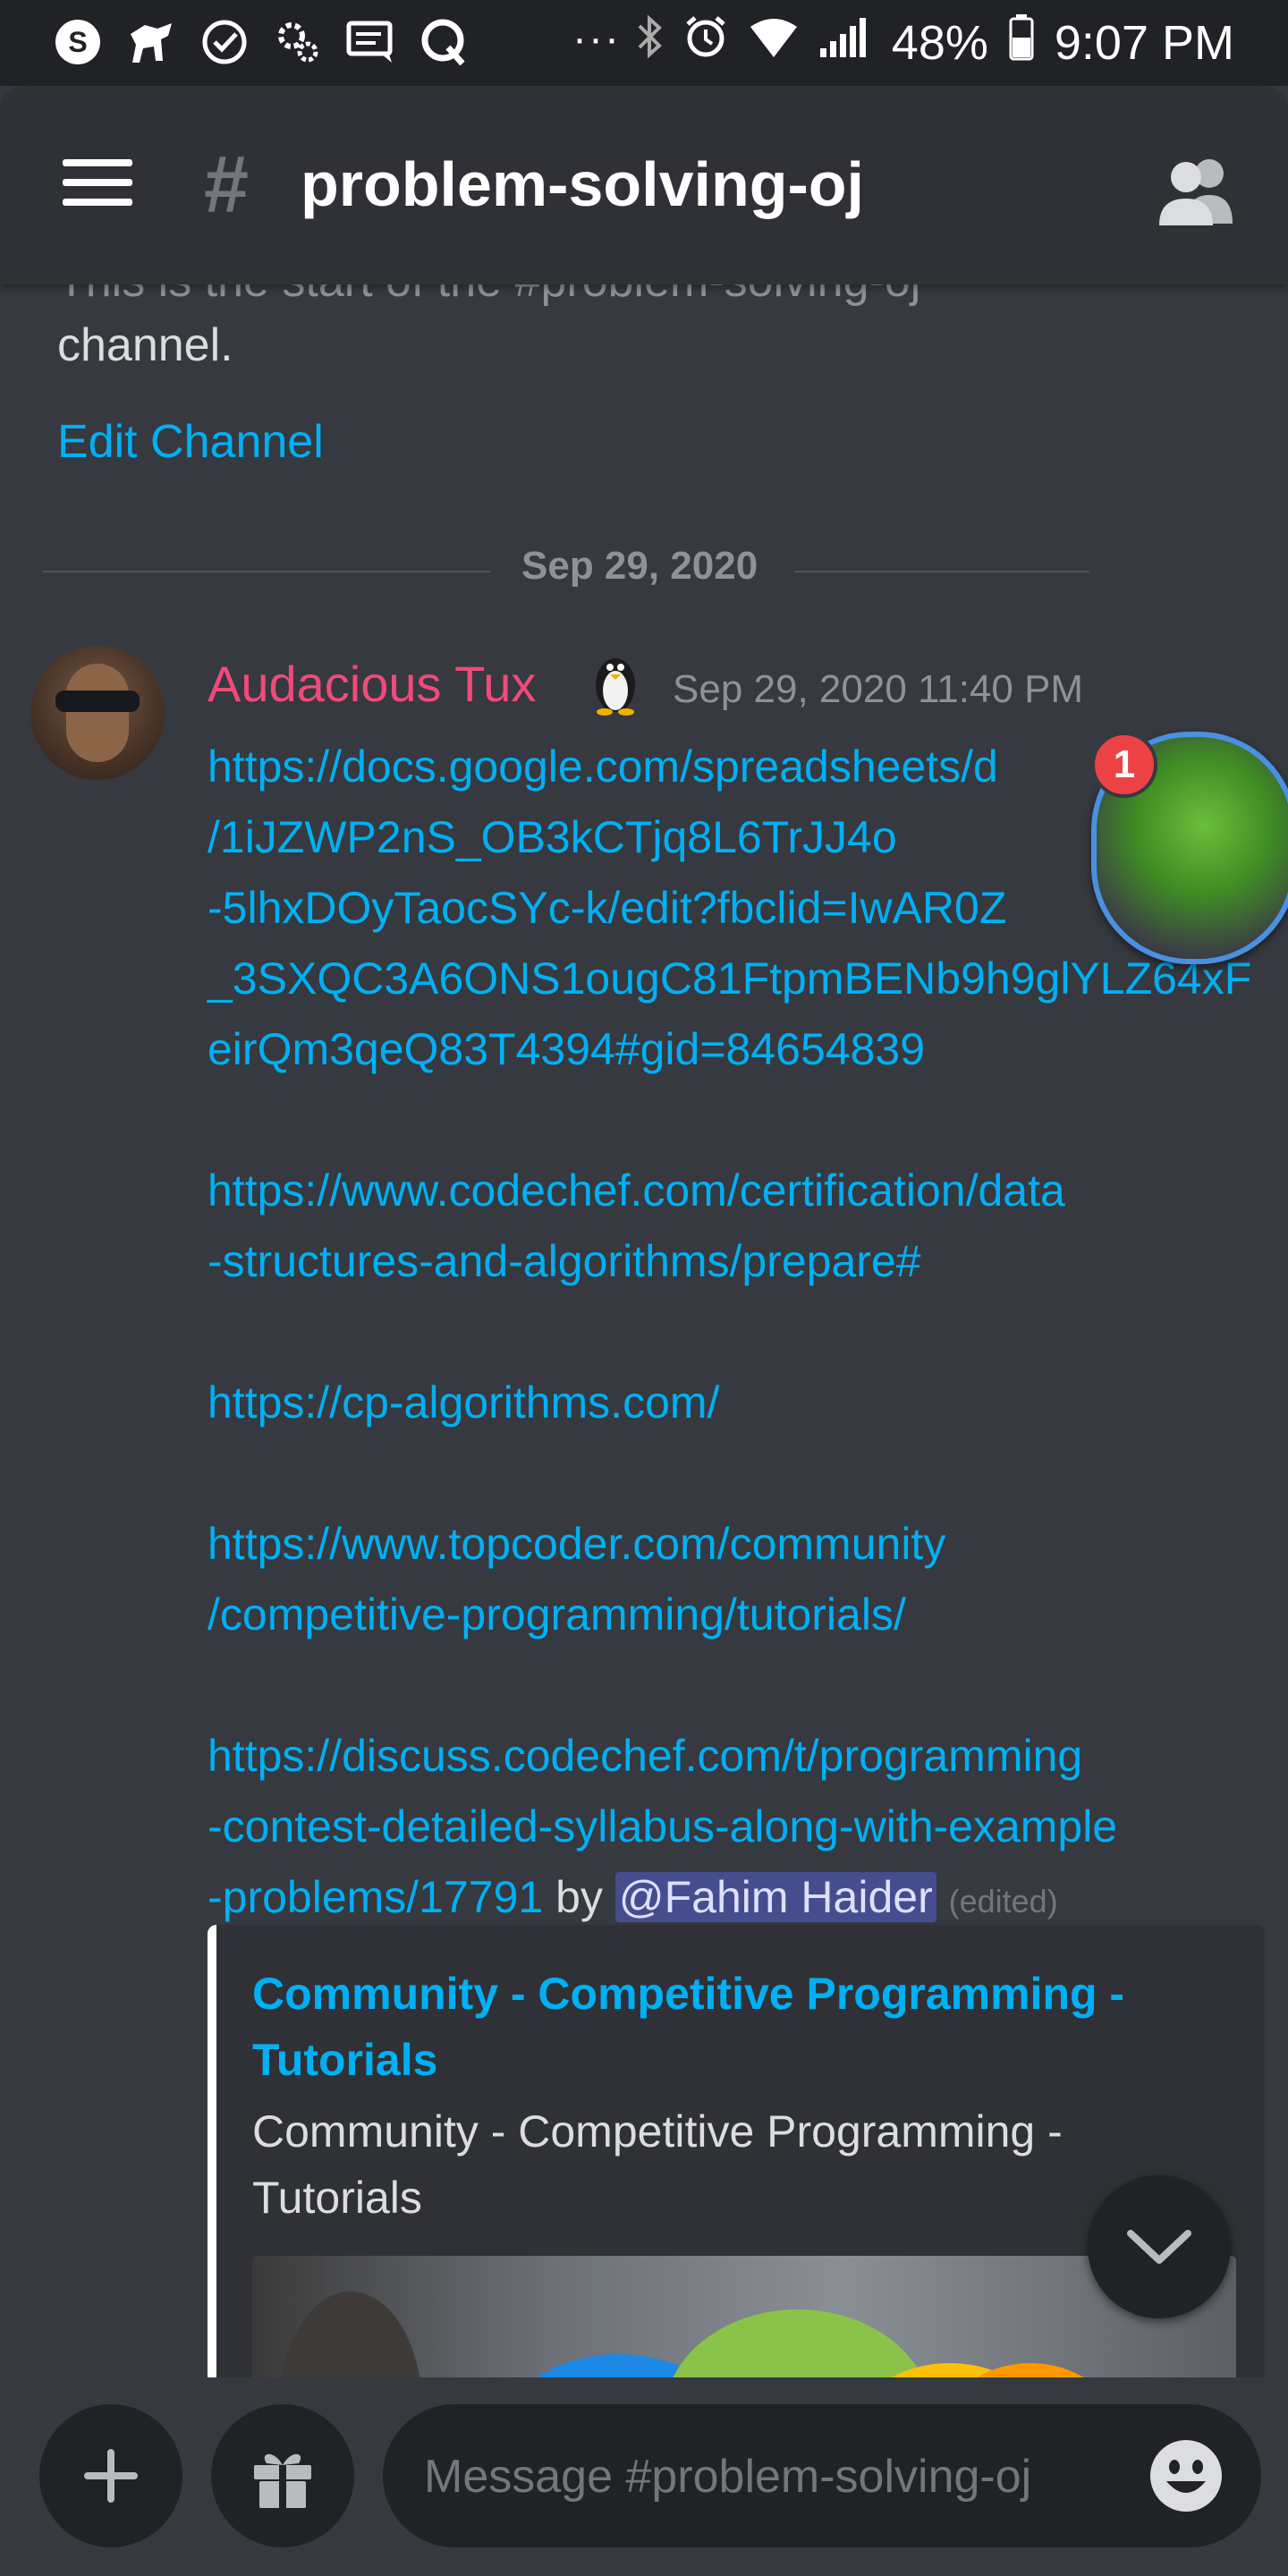 Image resolution: width=1288 pixels, height=2576 pixels. What do you see at coordinates (845, 43) in the screenshot?
I see `signal-icon` at bounding box center [845, 43].